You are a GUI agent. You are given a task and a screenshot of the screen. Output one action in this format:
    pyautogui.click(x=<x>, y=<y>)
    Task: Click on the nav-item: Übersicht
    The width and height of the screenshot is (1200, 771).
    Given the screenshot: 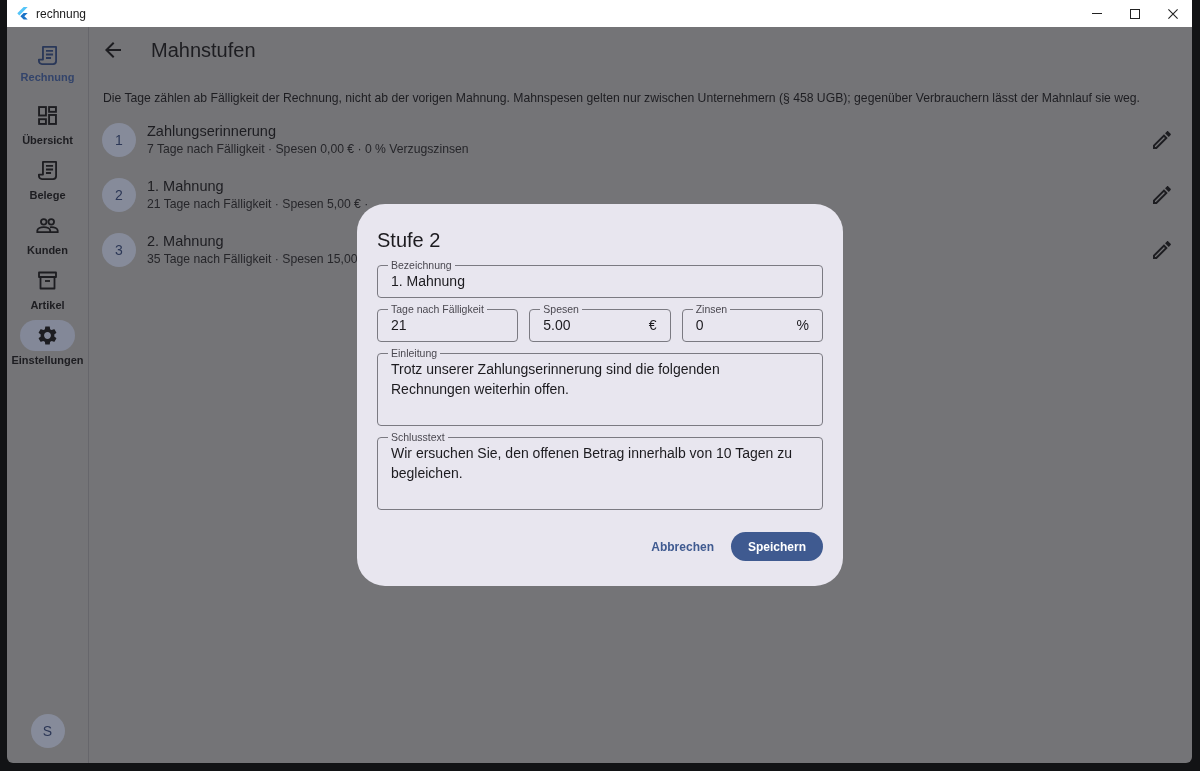 What is the action you would take?
    pyautogui.click(x=48, y=126)
    